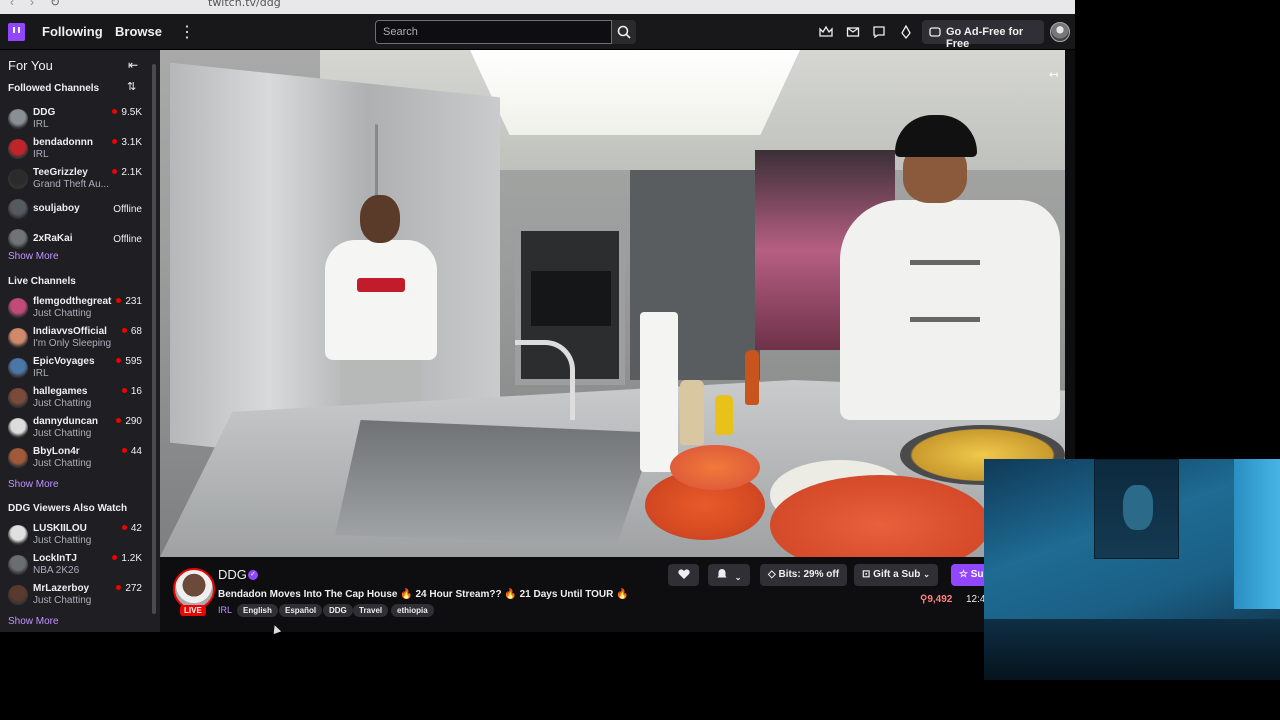  I want to click on whispers-icon, so click(879, 32).